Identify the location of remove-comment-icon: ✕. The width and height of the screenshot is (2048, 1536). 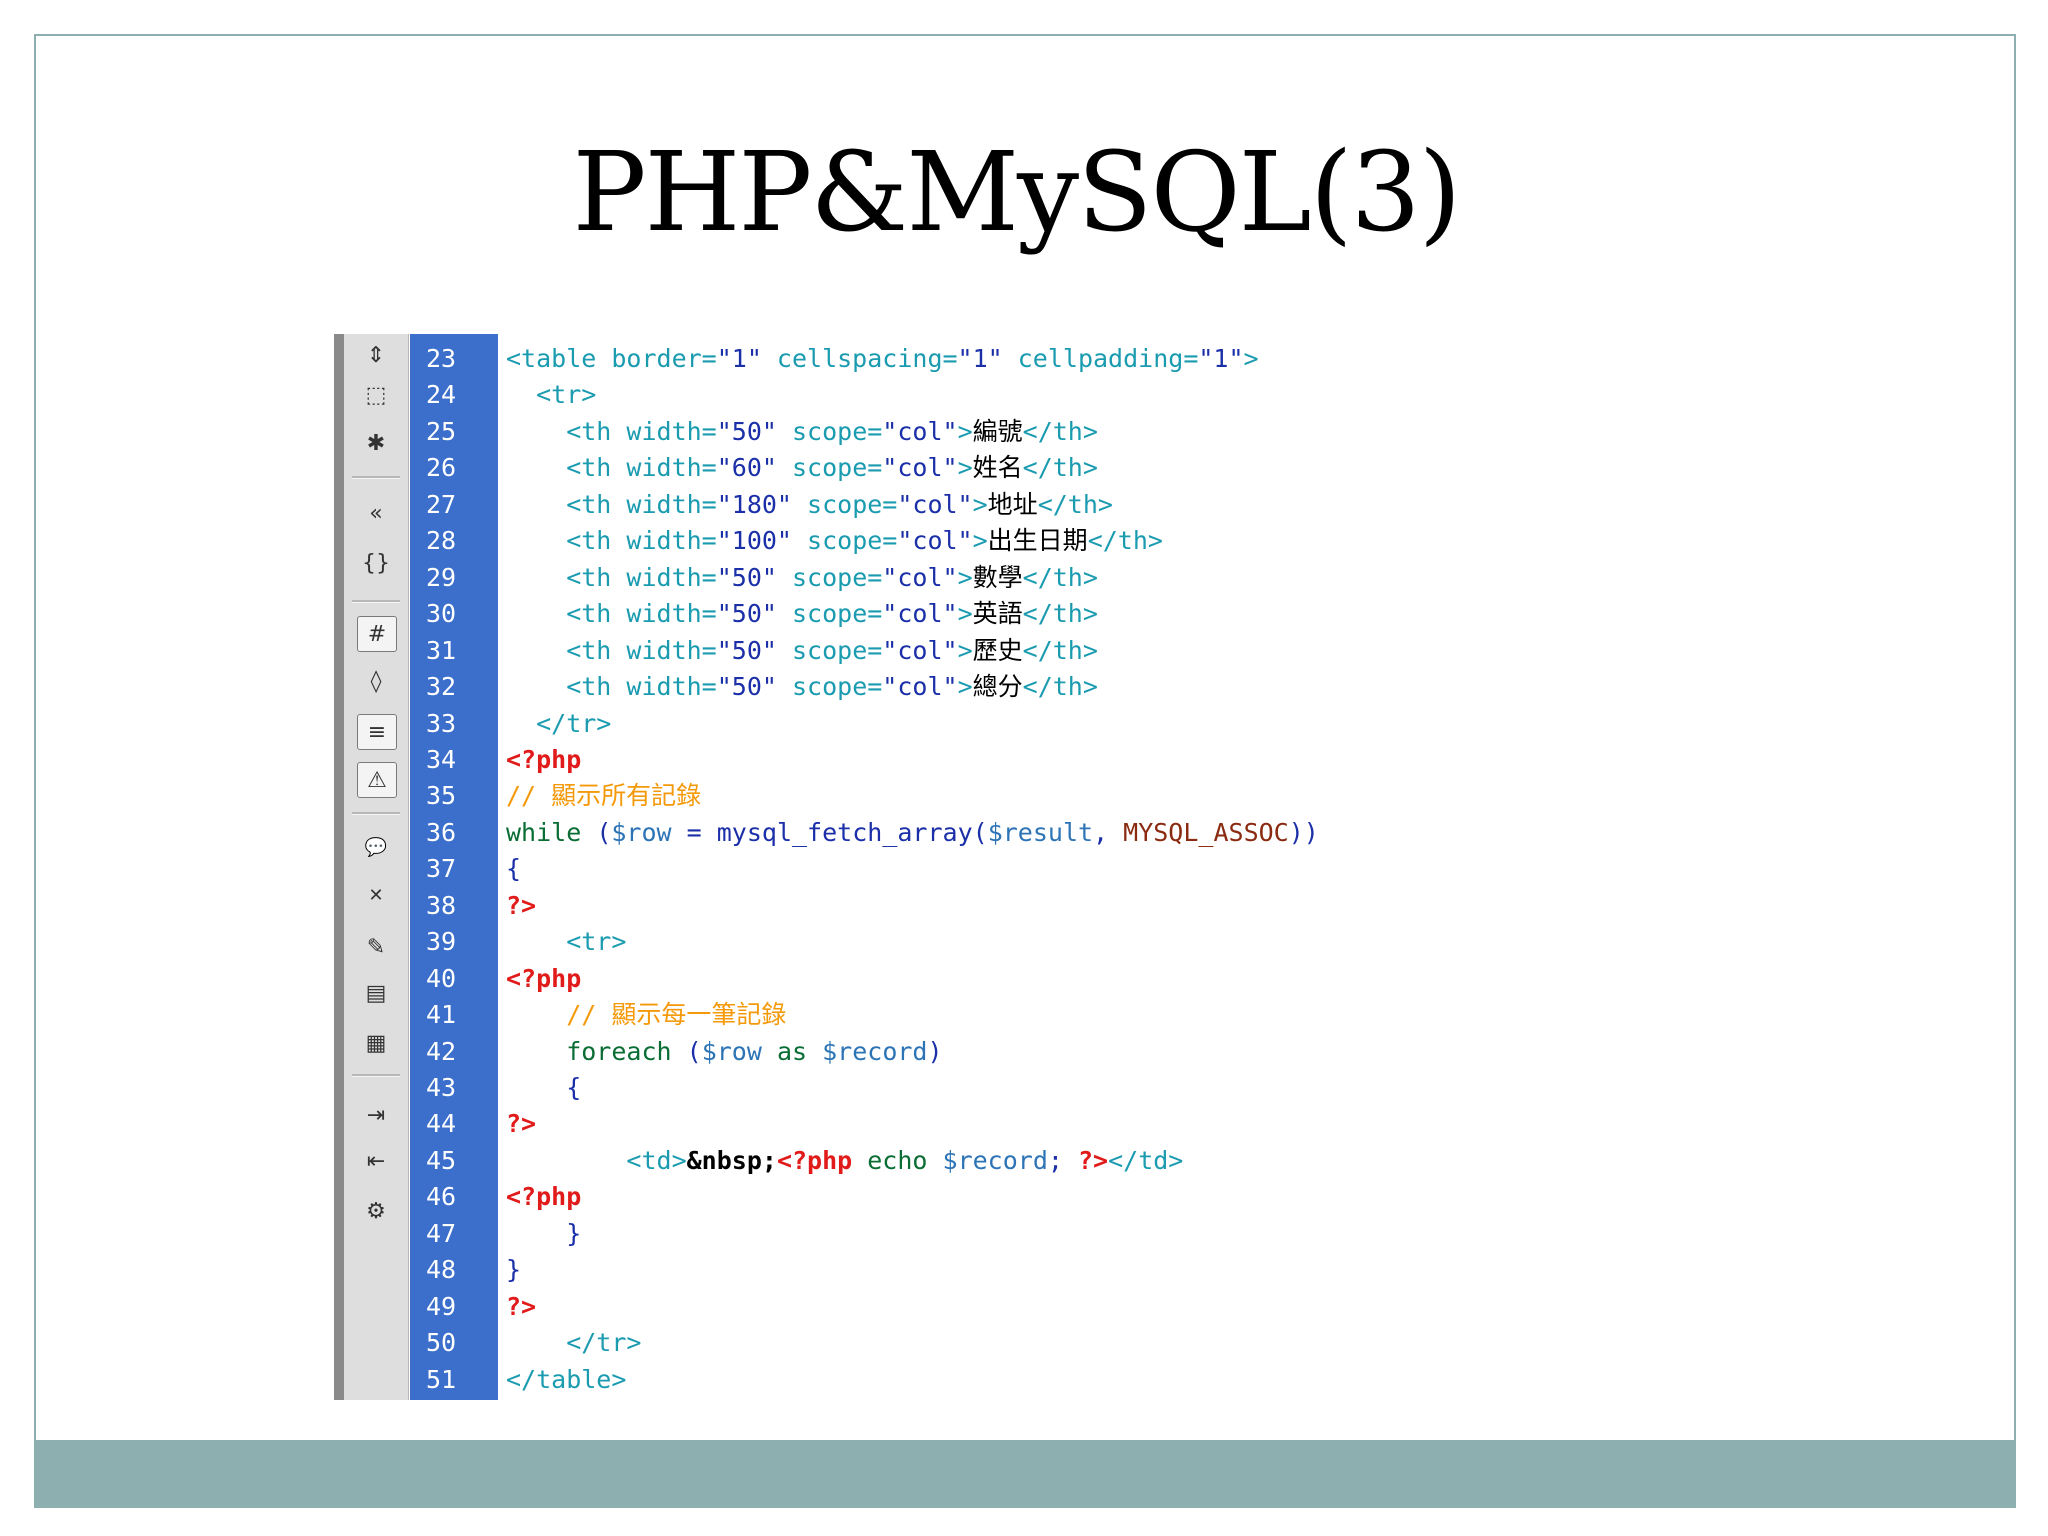
(376, 895).